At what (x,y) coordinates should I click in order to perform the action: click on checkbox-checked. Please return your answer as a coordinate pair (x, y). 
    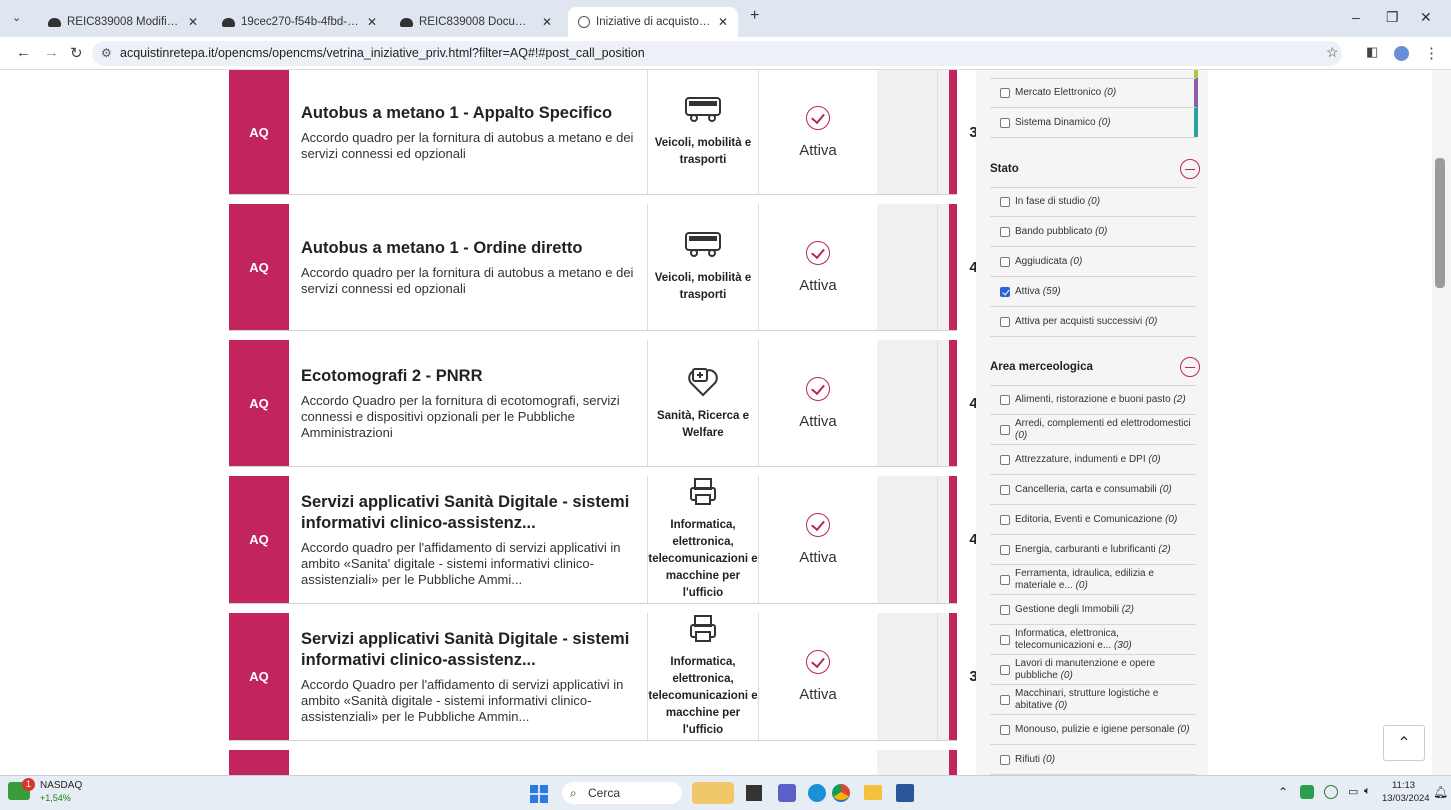
    Looking at the image, I should click on (1005, 291).